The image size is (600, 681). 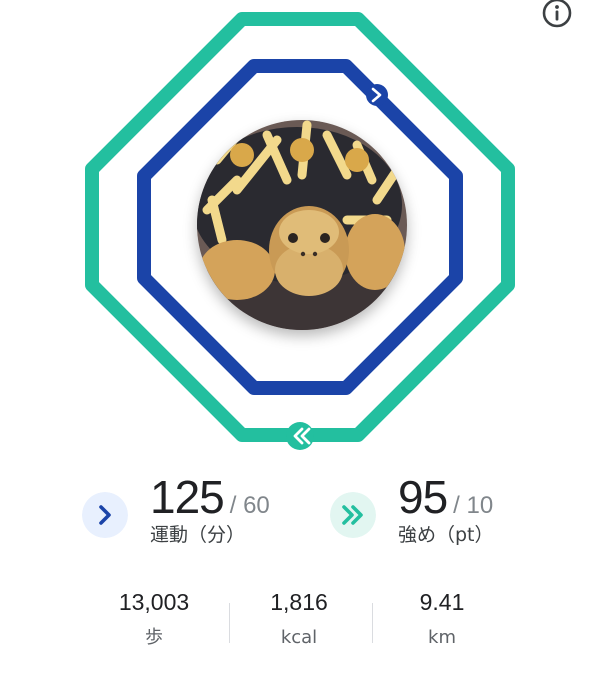 What do you see at coordinates (446, 535) in the screenshot?
I see `heart-points-label: 強め（pt）` at bounding box center [446, 535].